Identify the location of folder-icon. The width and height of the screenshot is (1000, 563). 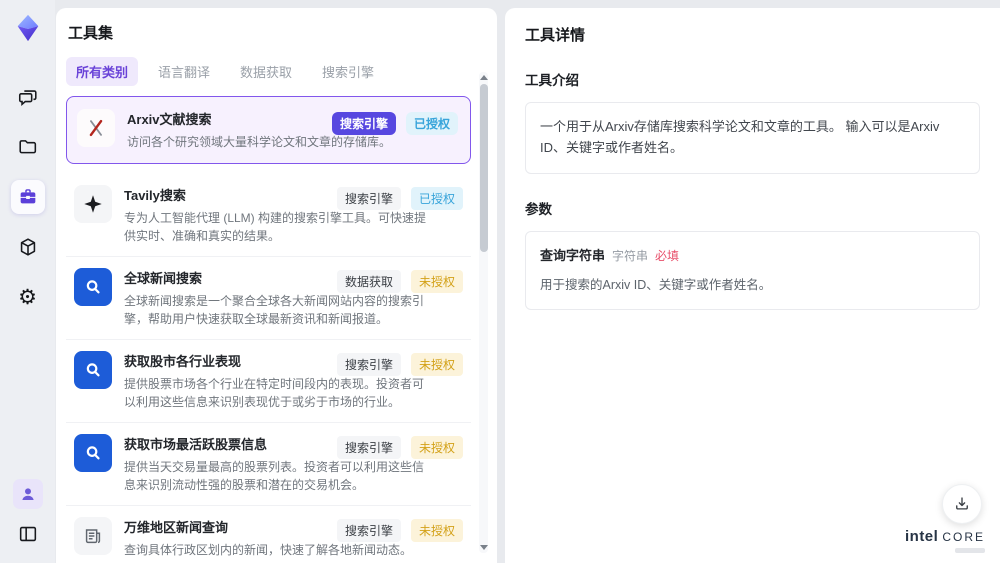
(27, 147).